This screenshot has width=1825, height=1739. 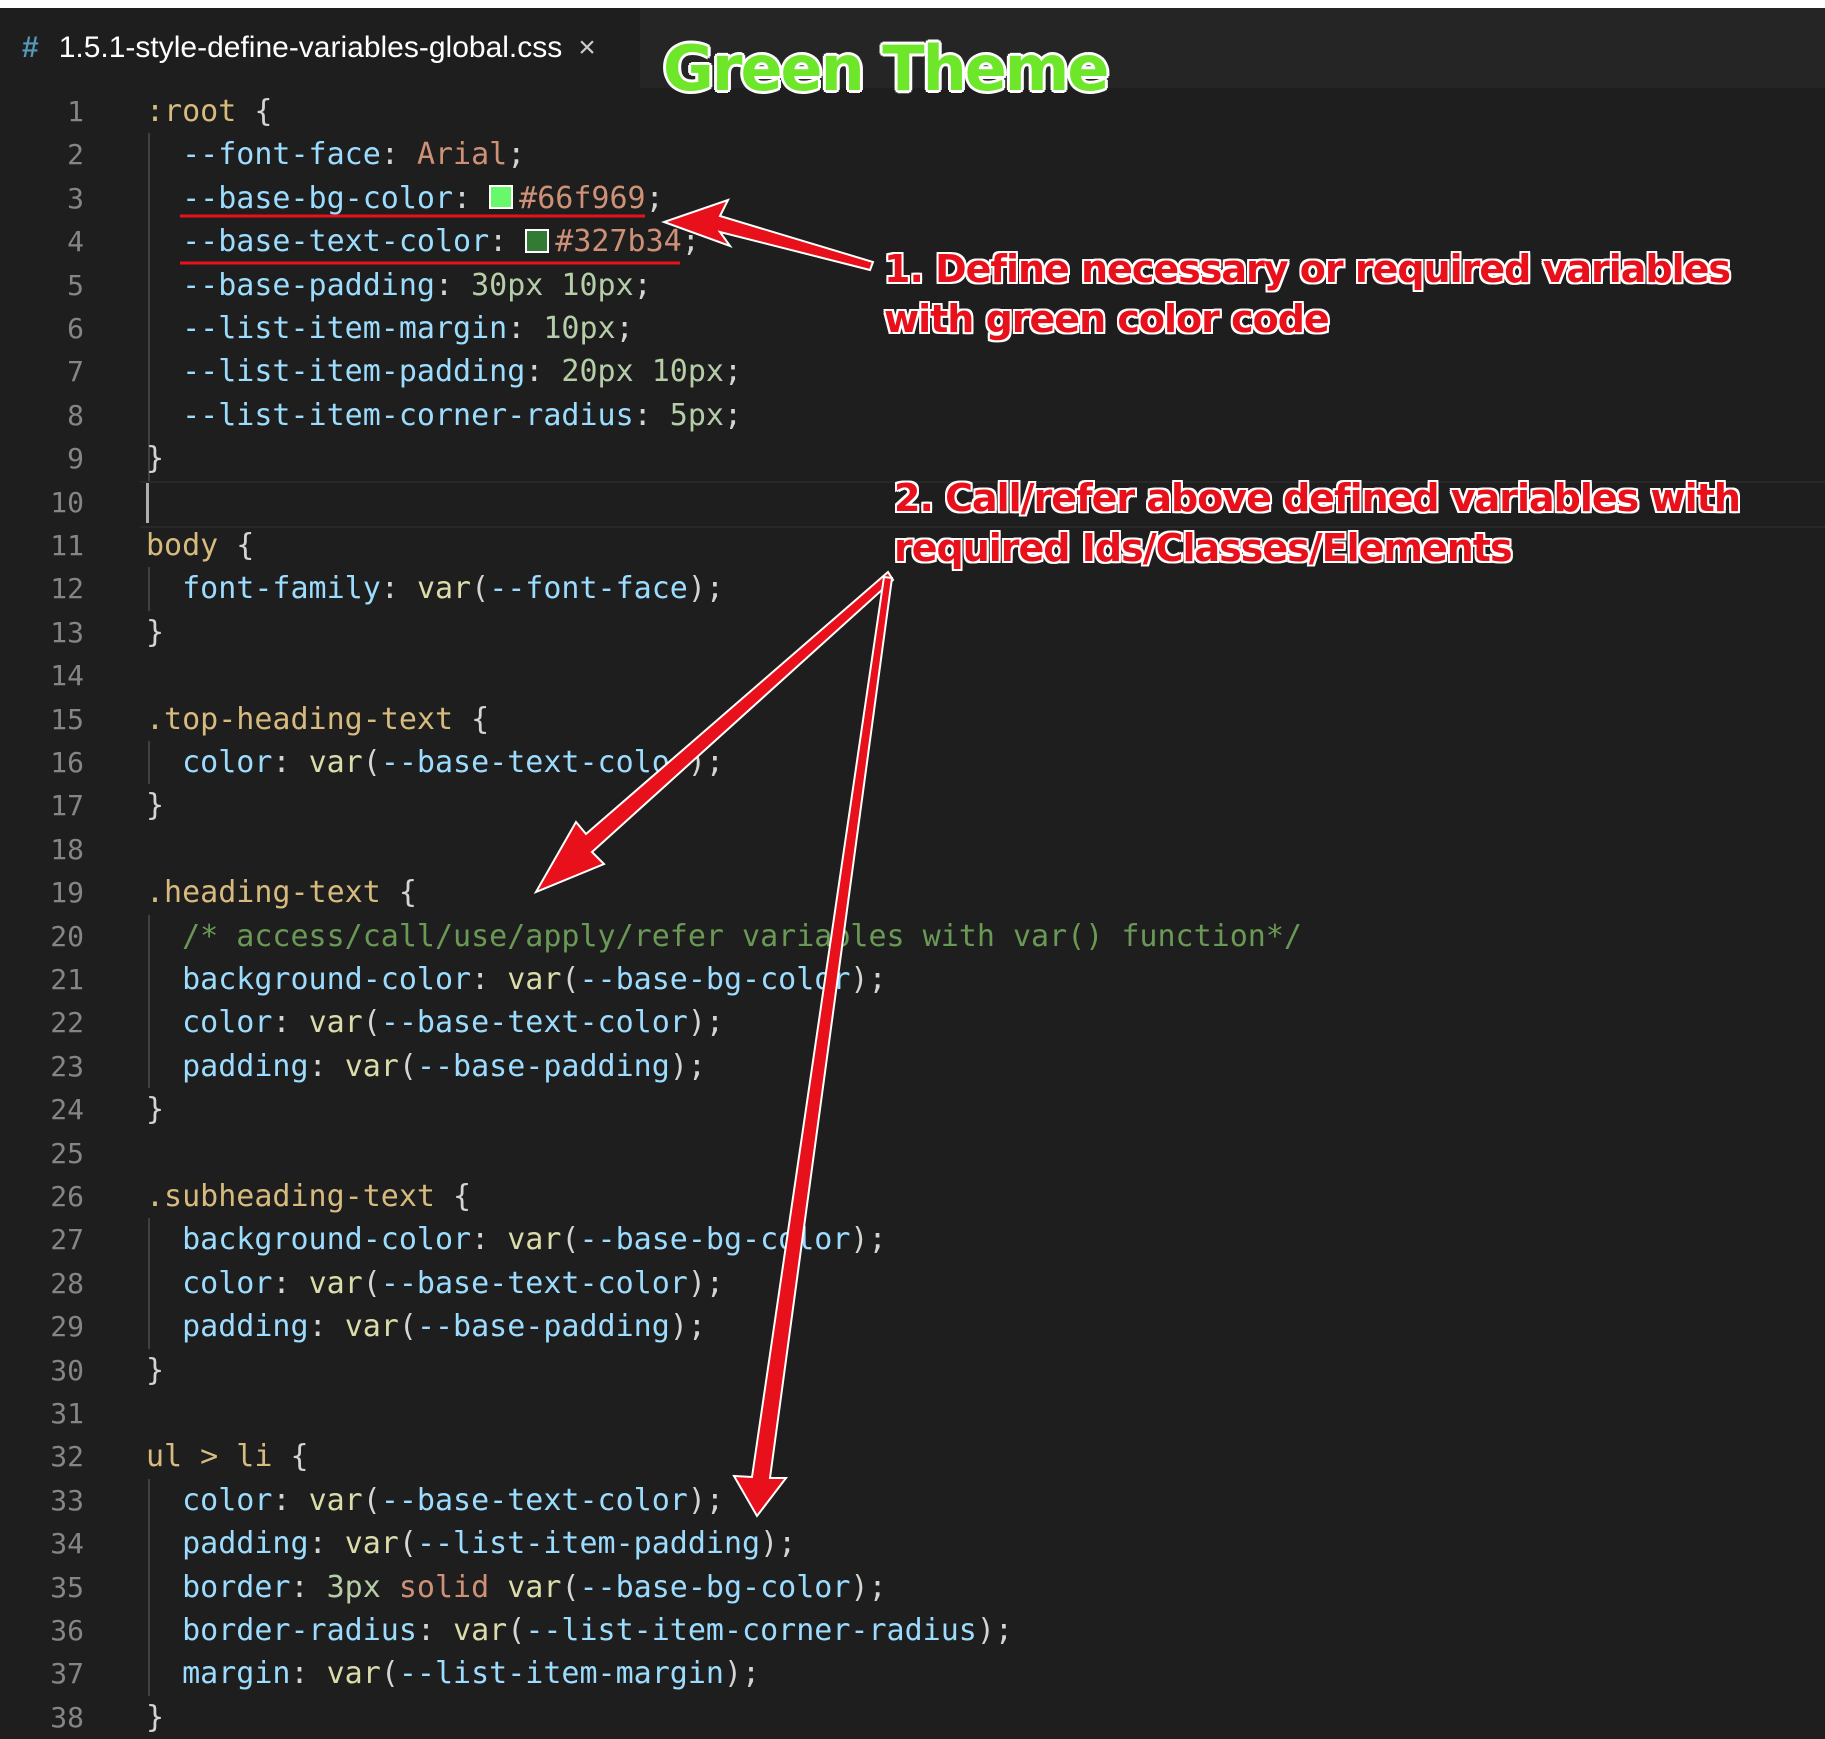 I want to click on code-line: 7 --list-item-padding: 20px 10px;, so click(x=912, y=371).